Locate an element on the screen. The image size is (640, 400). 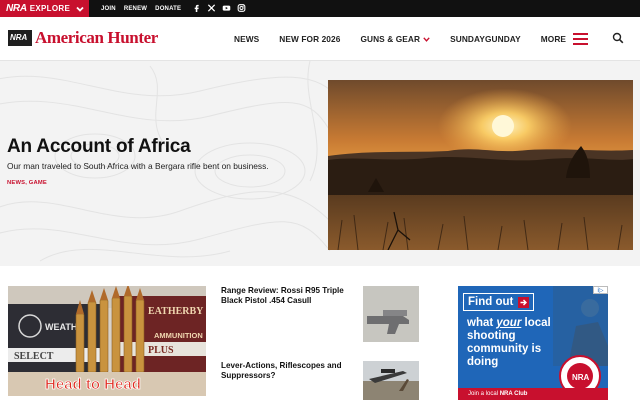
ad-footer: Join a local NRA Club is located at coordinates (533, 394).